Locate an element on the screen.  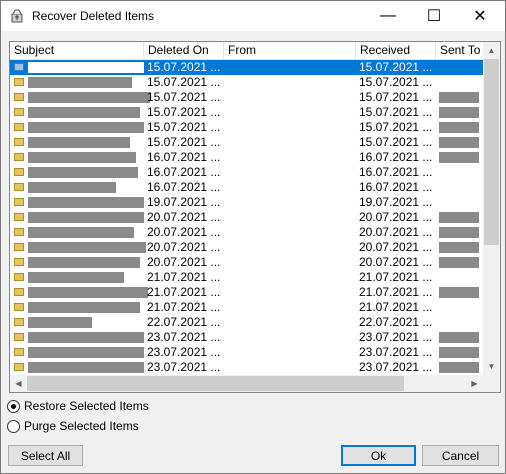
select-all-button: Select All is located at coordinates (45, 455).